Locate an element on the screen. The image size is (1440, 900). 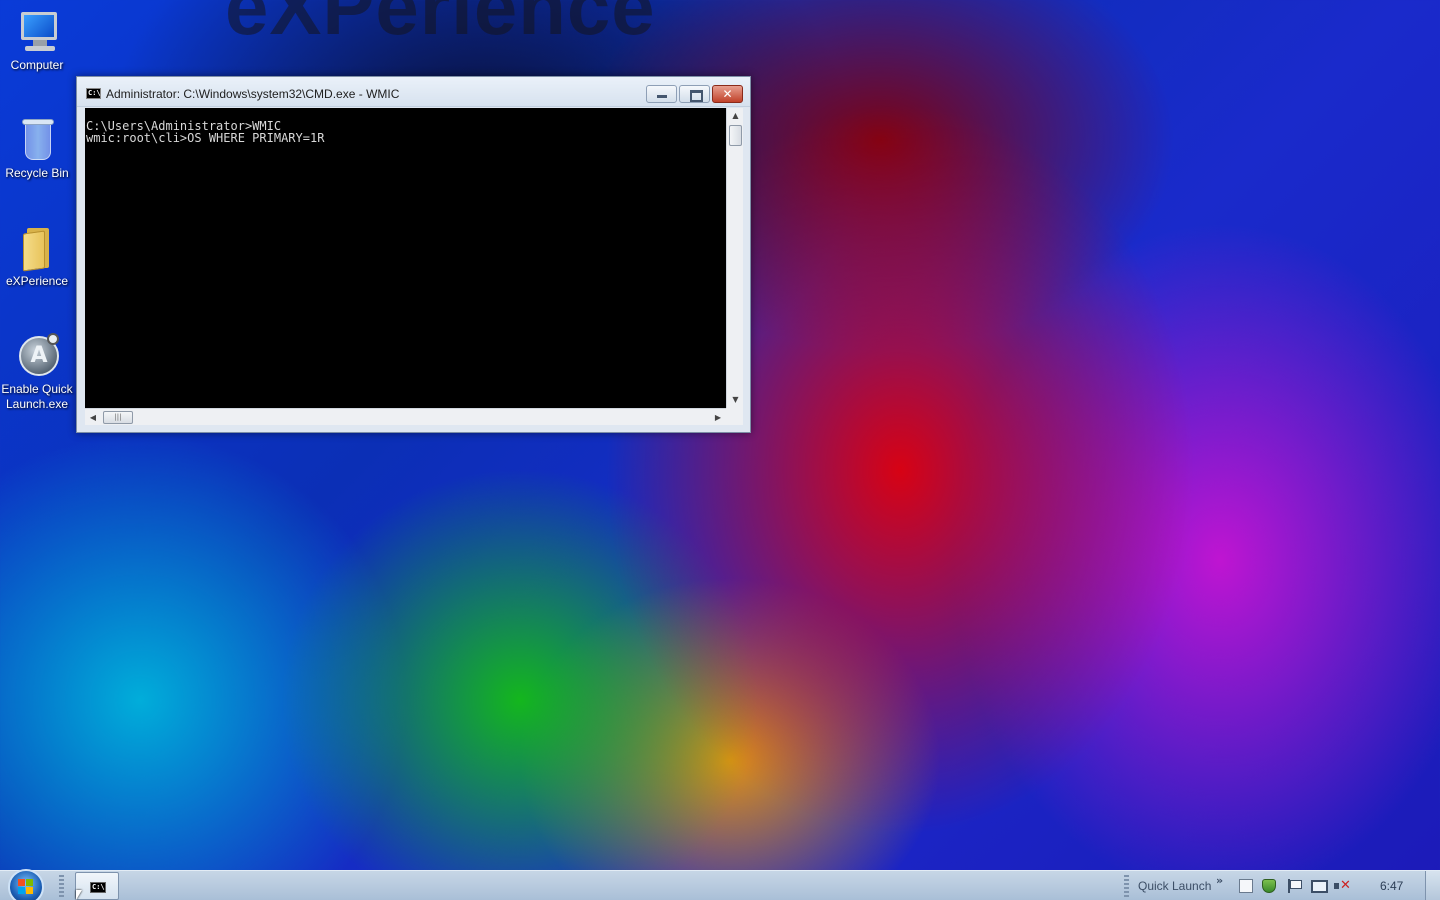
desktop-icon-recycle-bin: Recycle Bin is located at coordinates (37, 148).